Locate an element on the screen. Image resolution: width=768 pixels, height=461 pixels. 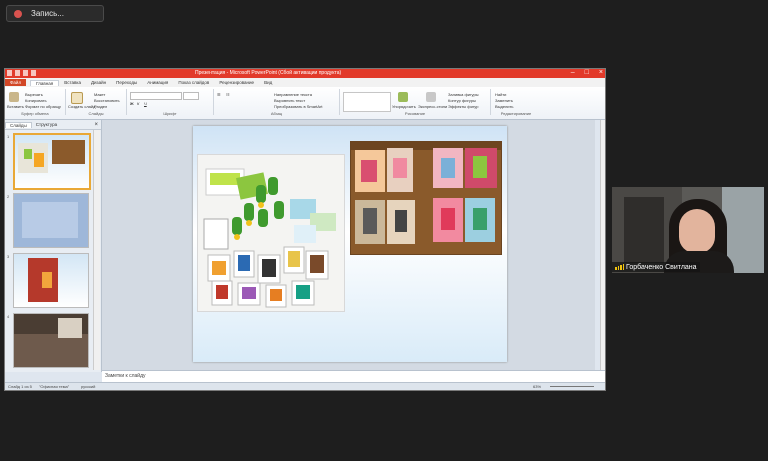
shape-outline-button: Контур фигуры is located at coordinates (462, 100).